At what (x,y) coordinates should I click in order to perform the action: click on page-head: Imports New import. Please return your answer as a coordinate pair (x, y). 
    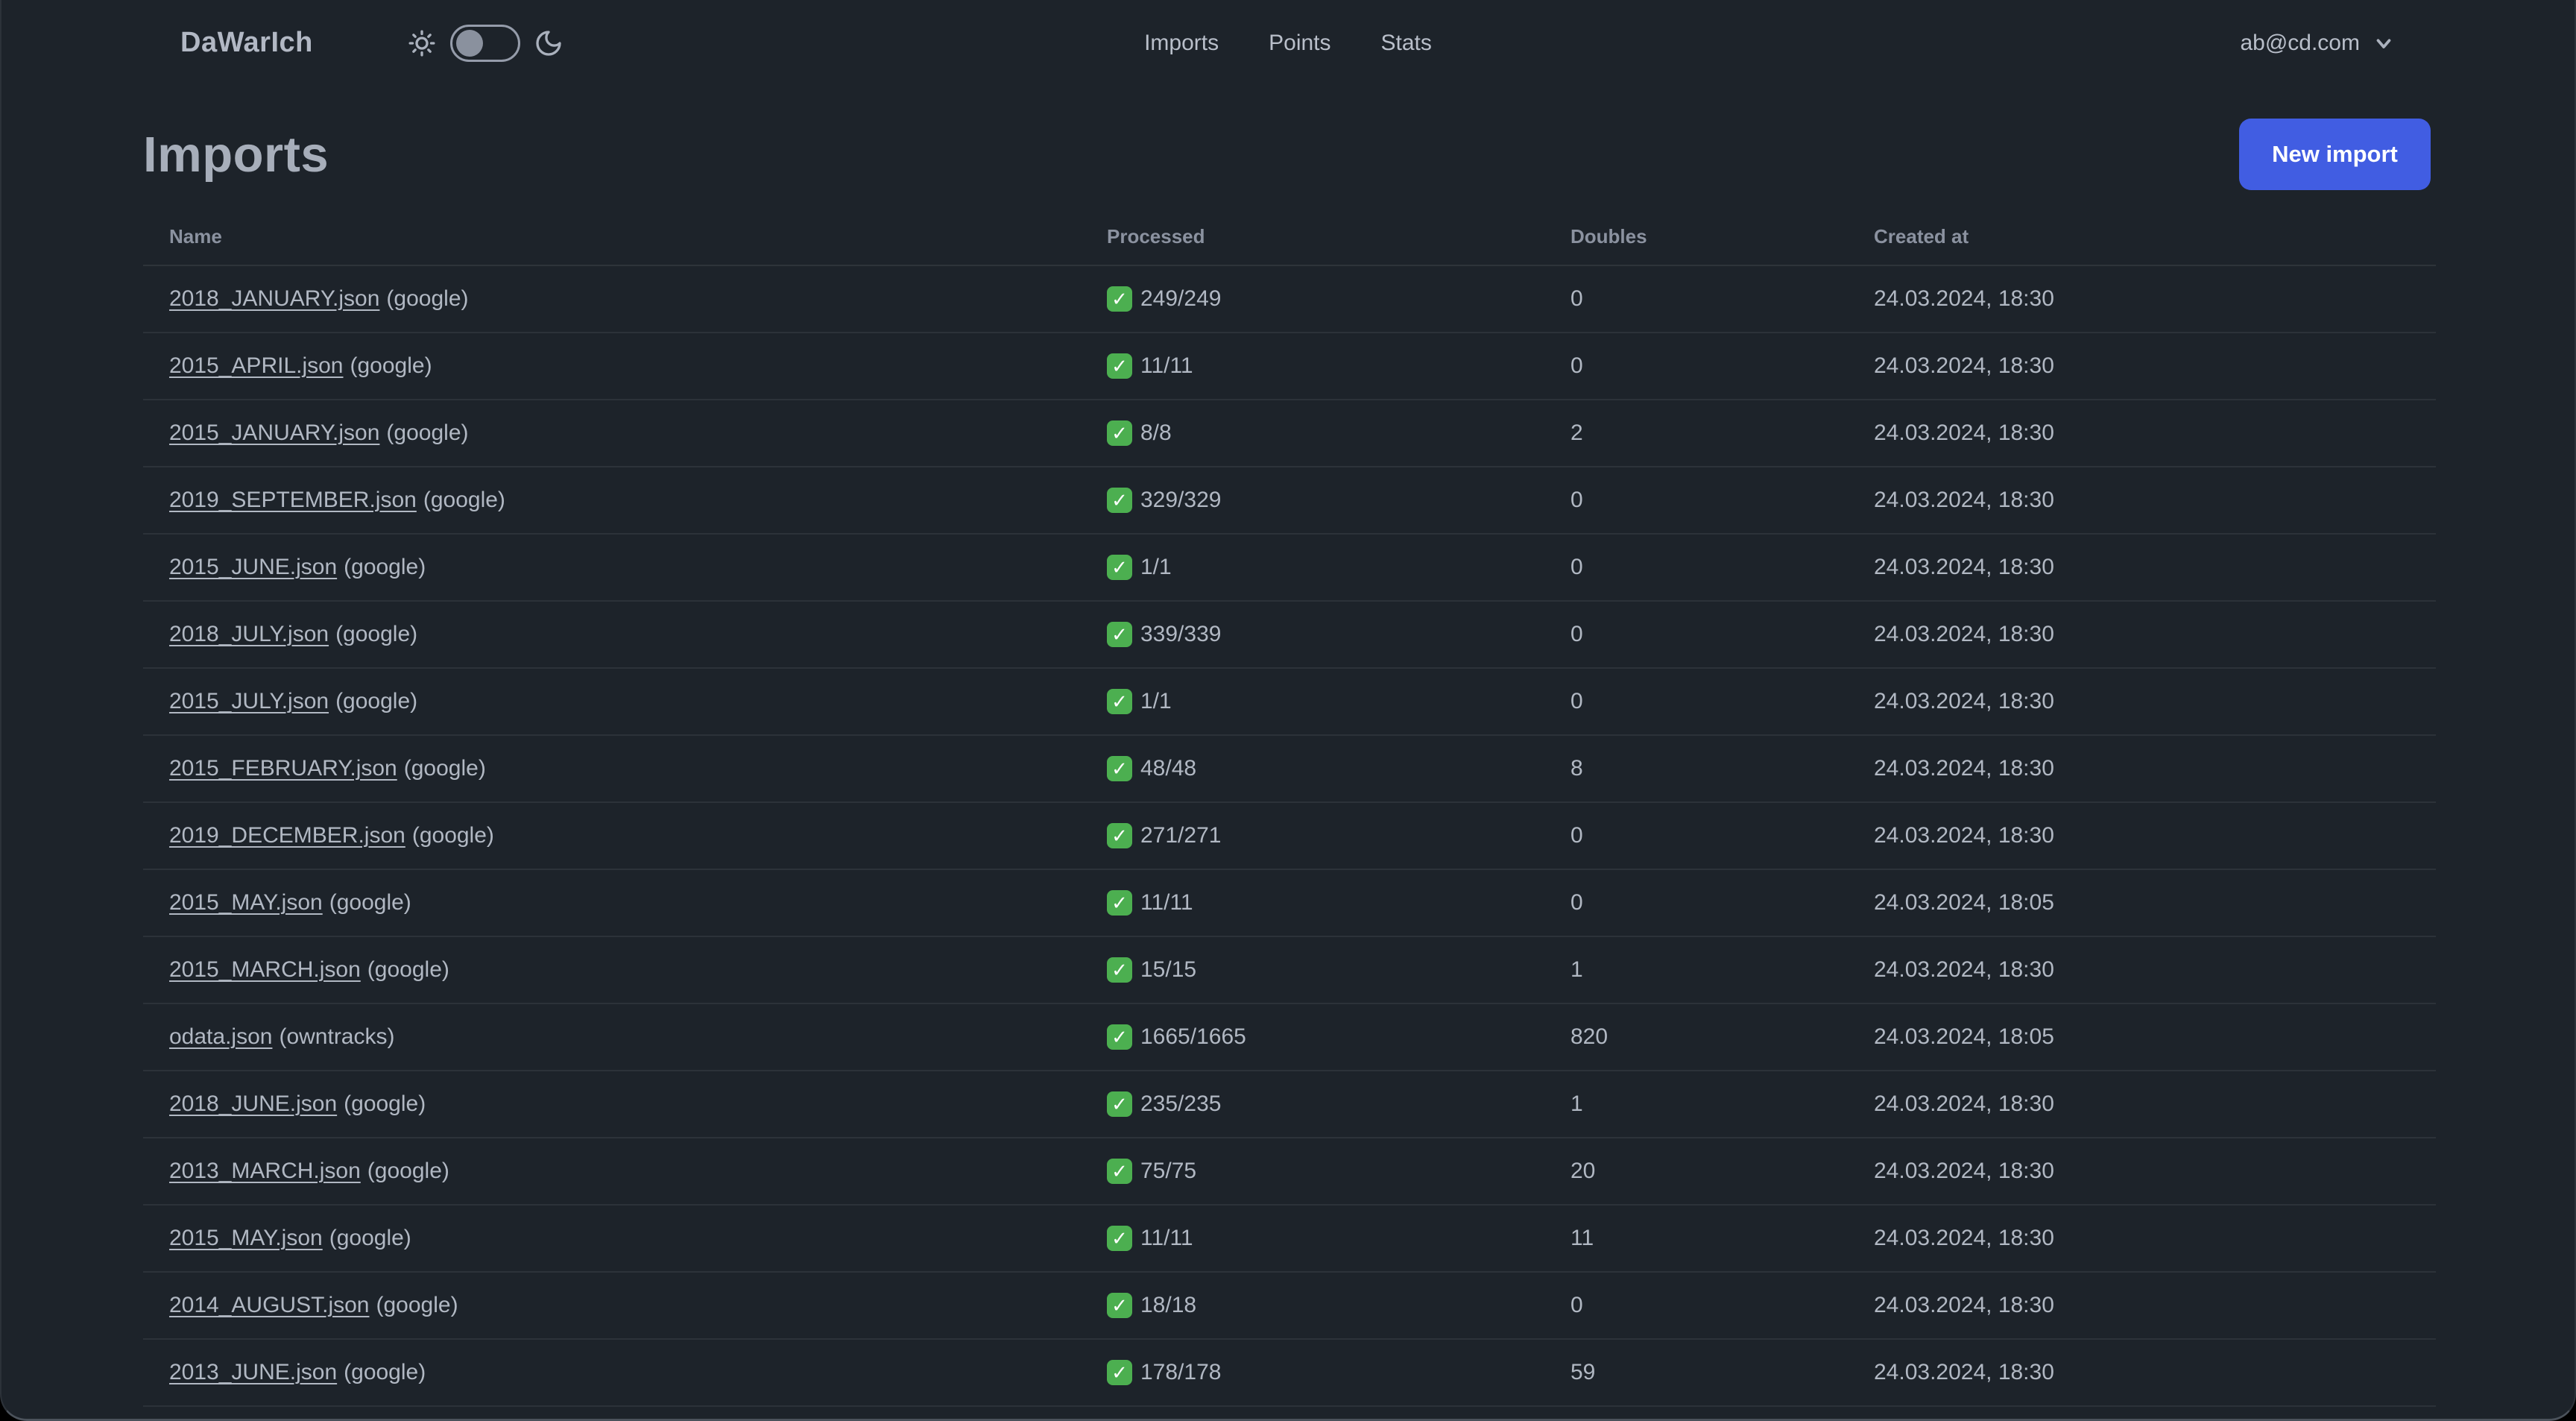
    Looking at the image, I should click on (1287, 154).